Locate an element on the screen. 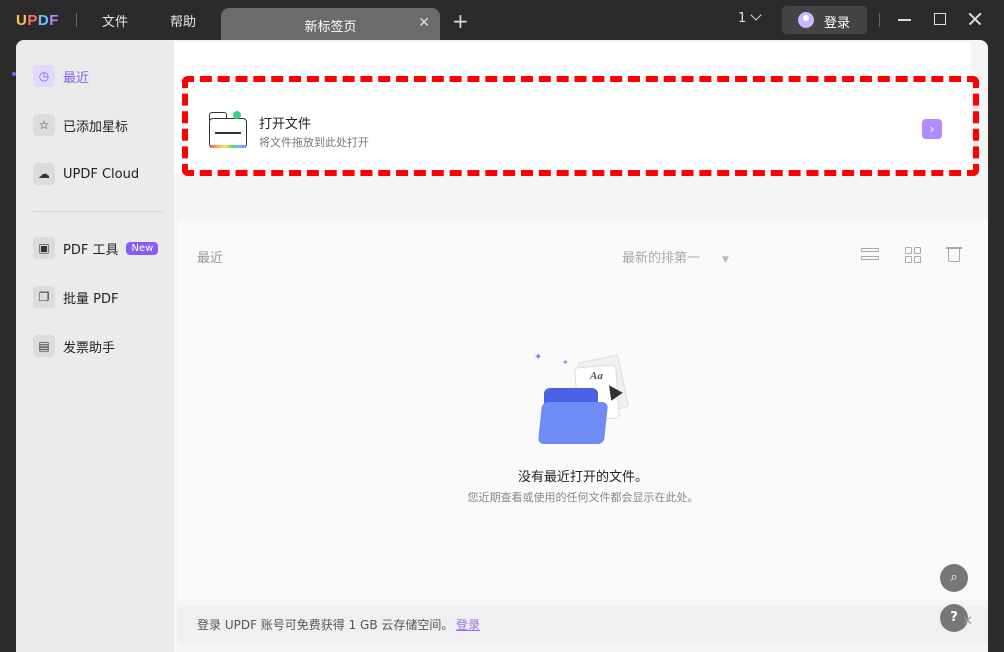 The image size is (1004, 652). sidebar-item-label: 最近 is located at coordinates (76, 78).